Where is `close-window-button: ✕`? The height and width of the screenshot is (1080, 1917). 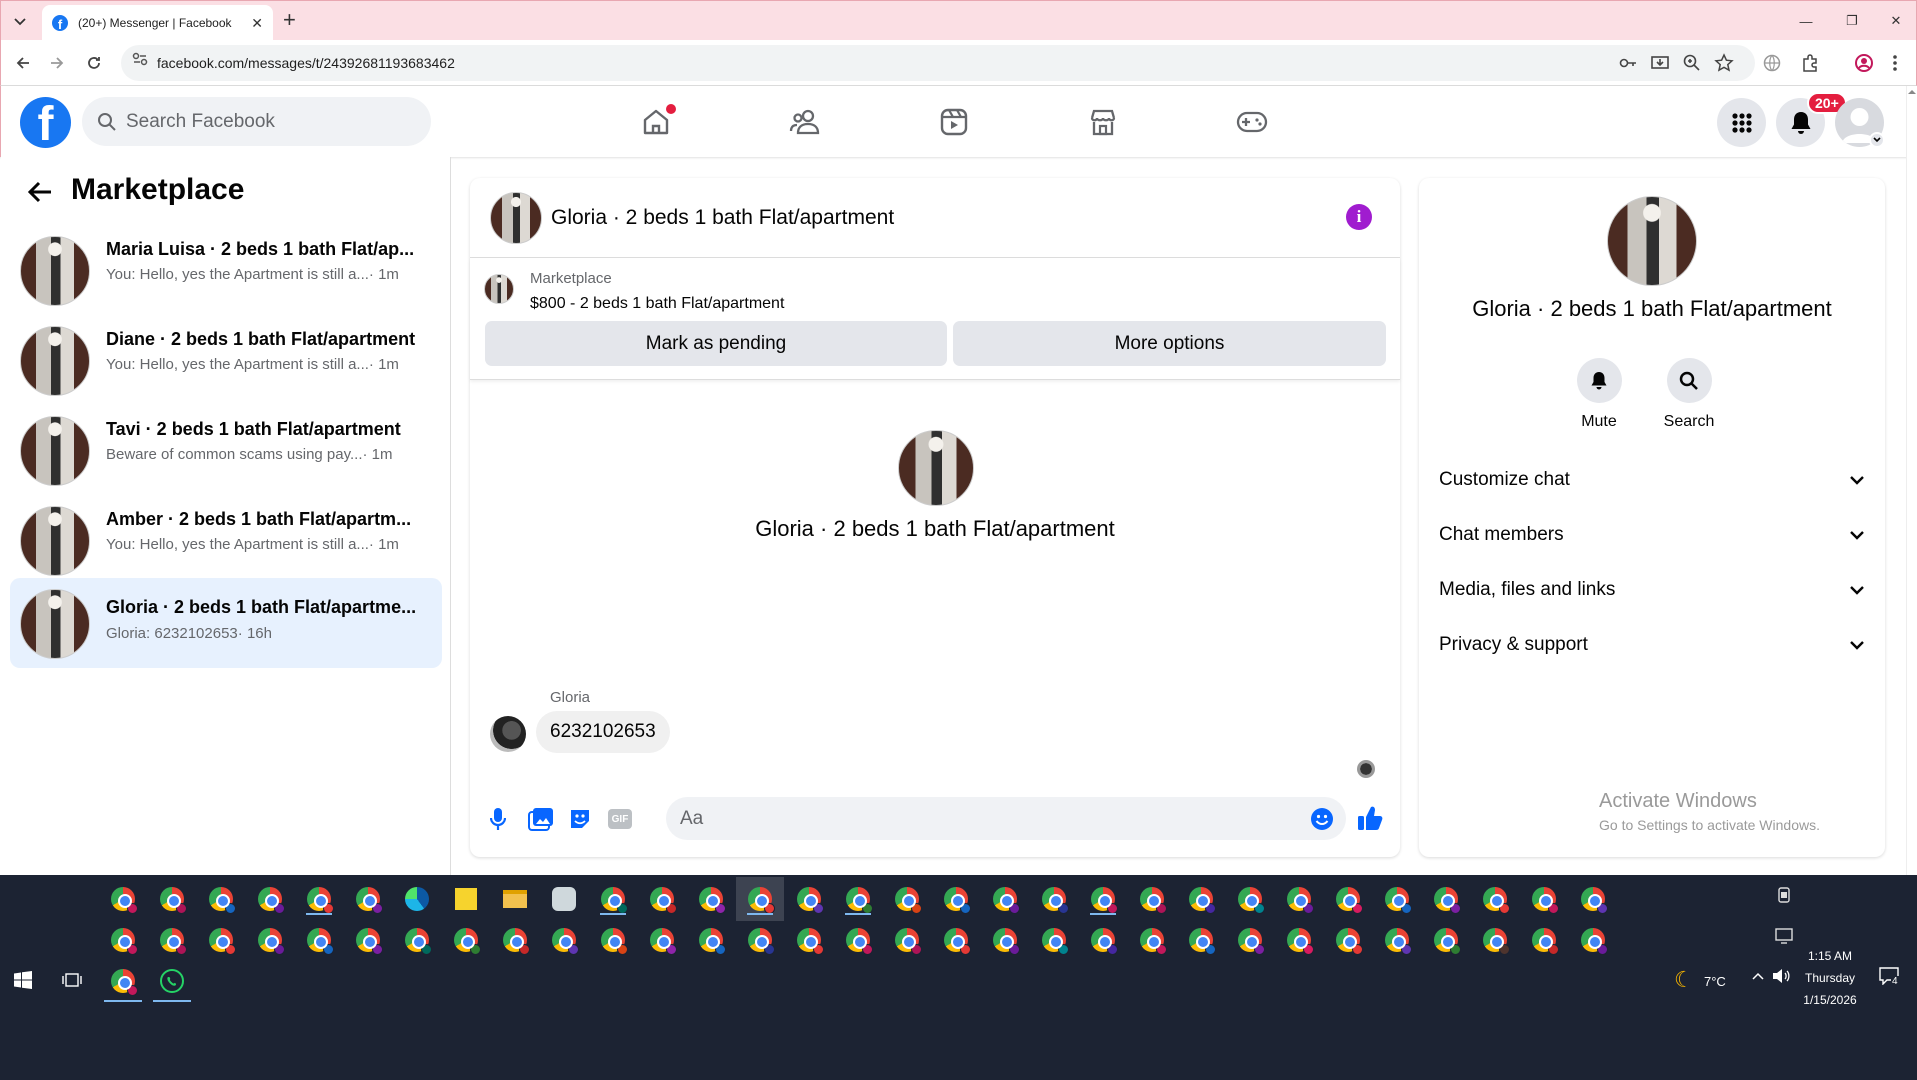
close-window-button: ✕ is located at coordinates (1895, 21).